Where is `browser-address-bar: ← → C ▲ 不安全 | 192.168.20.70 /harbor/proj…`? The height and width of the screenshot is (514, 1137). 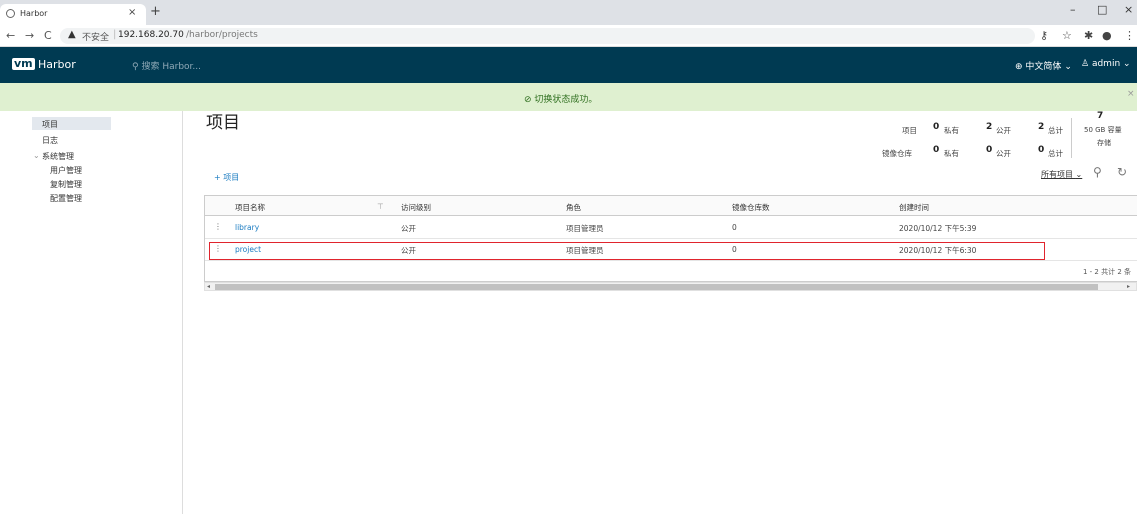
browser-address-bar: ← → C ▲ 不安全 | 192.168.20.70 /harbor/proj… is located at coordinates (568, 36).